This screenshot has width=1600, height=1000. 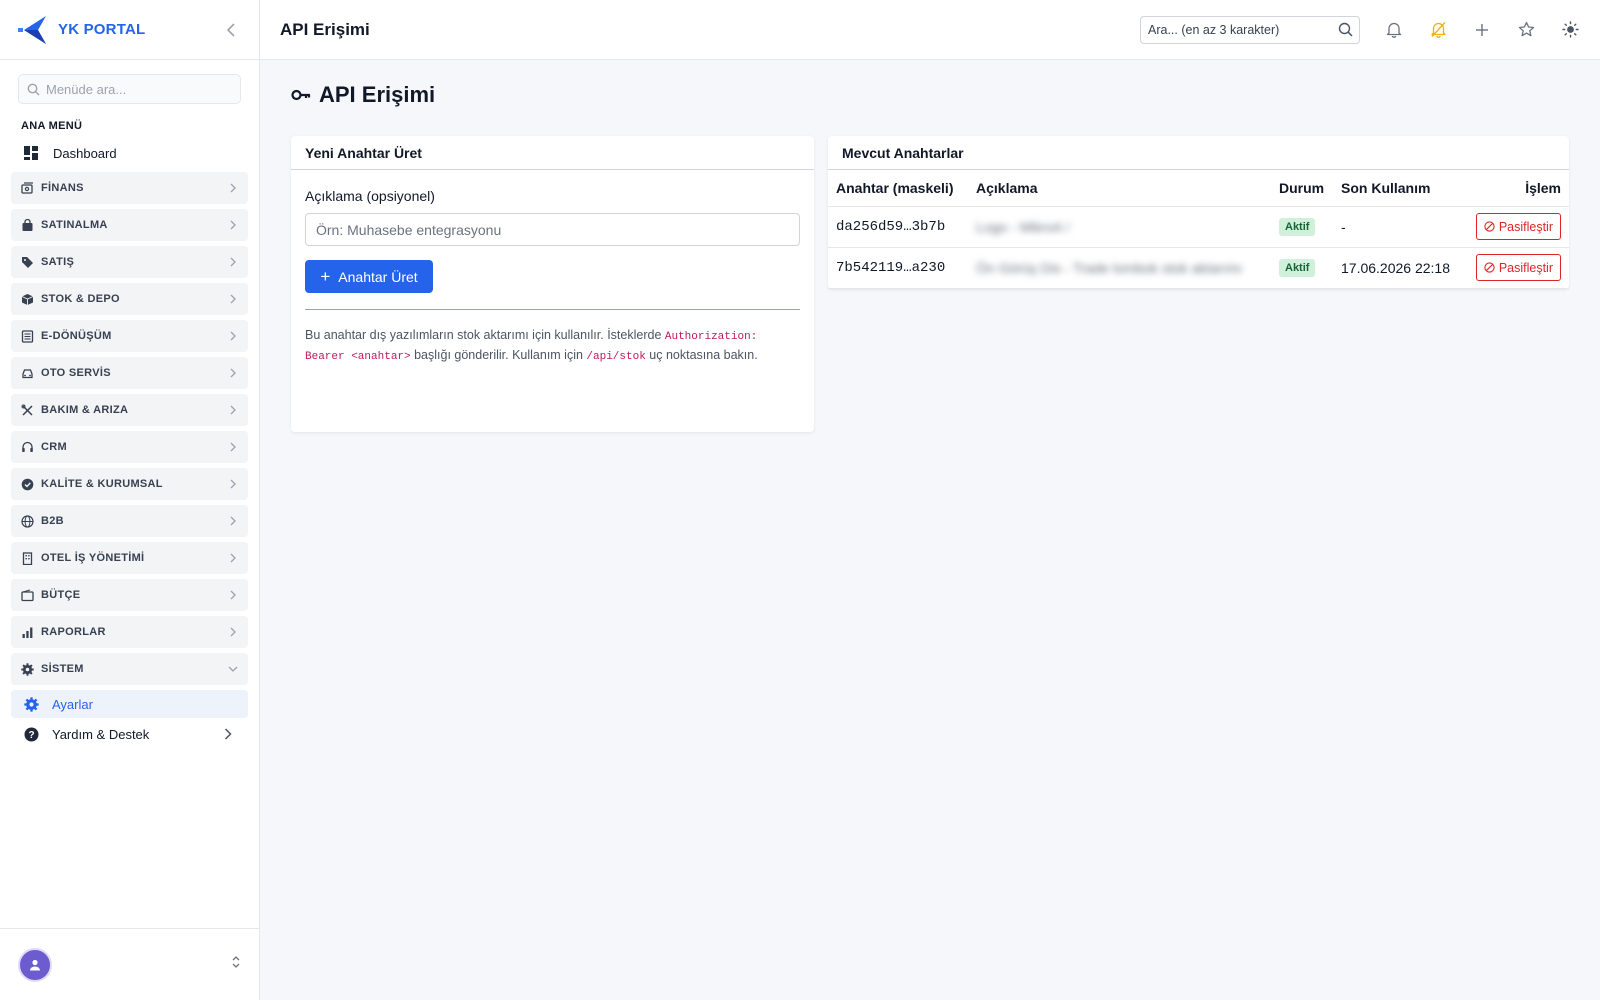 I want to click on sun-icon, so click(x=1570, y=29).